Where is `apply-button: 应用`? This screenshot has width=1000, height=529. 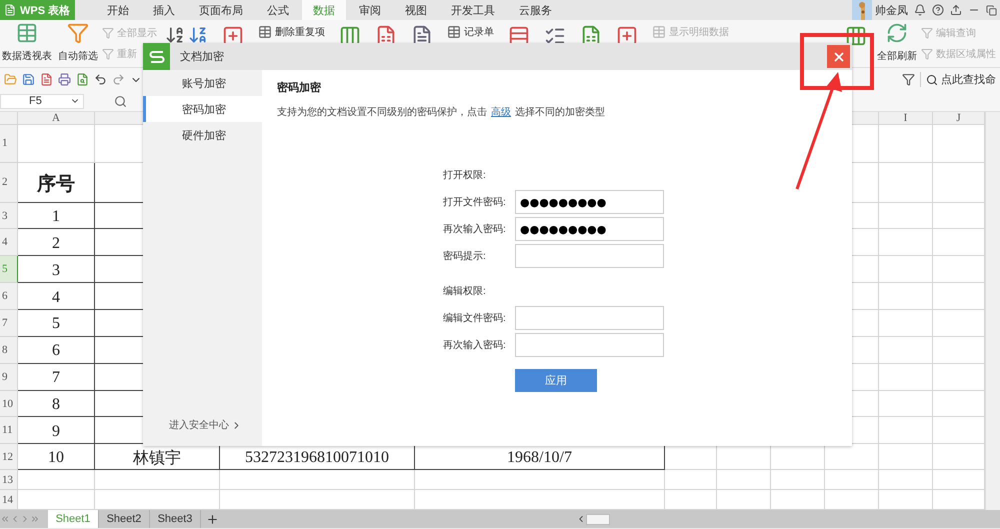 apply-button: 应用 is located at coordinates (556, 380).